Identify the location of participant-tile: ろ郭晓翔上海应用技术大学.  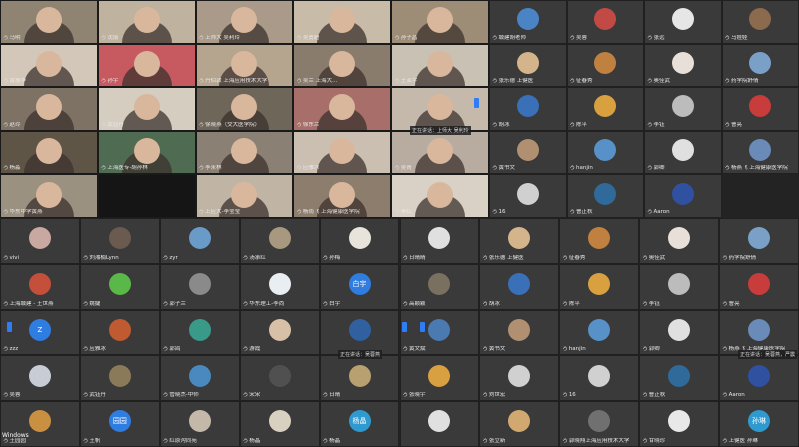
(599, 424).